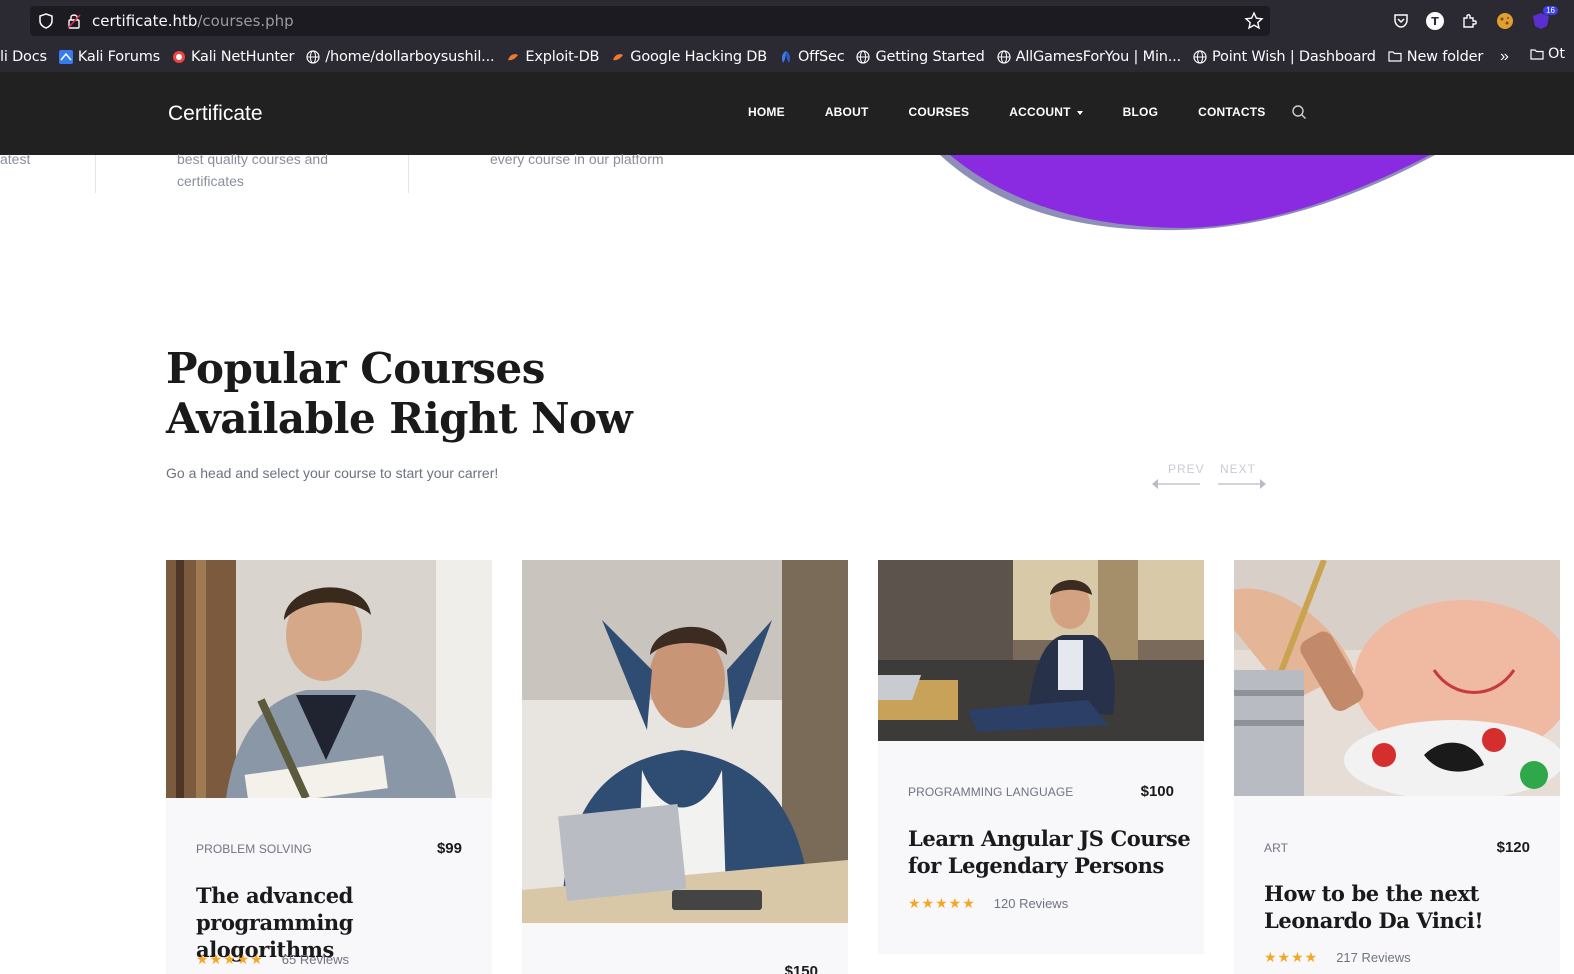  Describe the element at coordinates (1186, 469) in the screenshot. I see `prev-button: PREV` at that location.